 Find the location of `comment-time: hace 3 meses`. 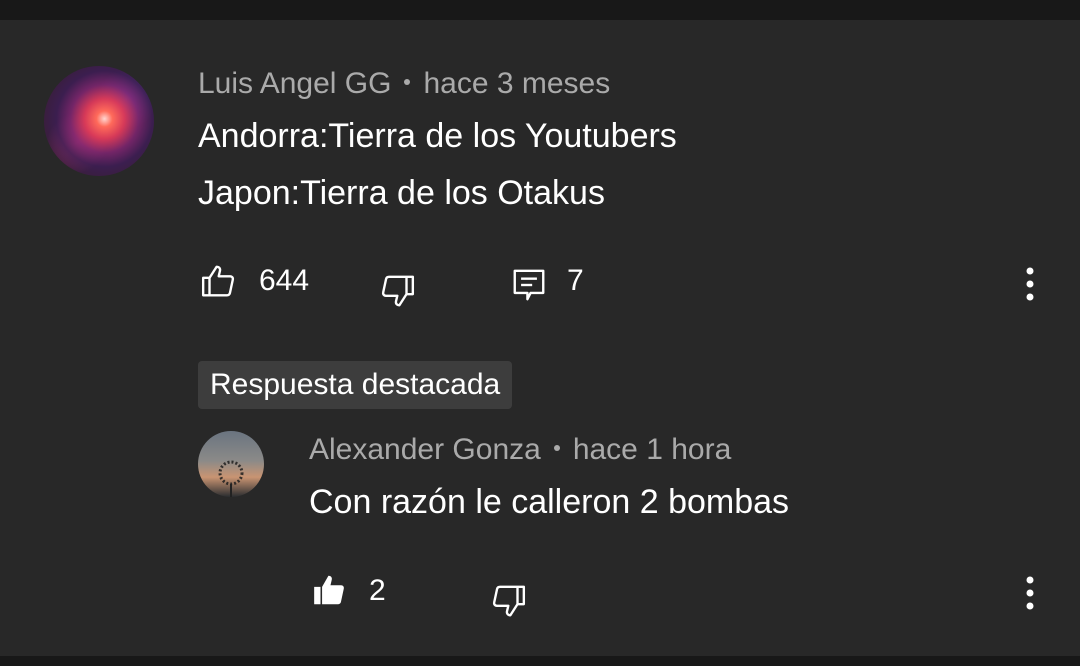

comment-time: hace 3 meses is located at coordinates (517, 83).